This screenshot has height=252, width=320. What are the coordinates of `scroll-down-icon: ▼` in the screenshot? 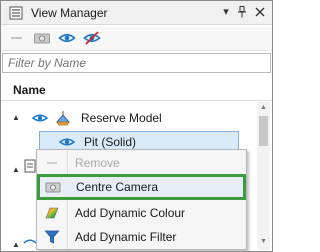 It's located at (263, 242).